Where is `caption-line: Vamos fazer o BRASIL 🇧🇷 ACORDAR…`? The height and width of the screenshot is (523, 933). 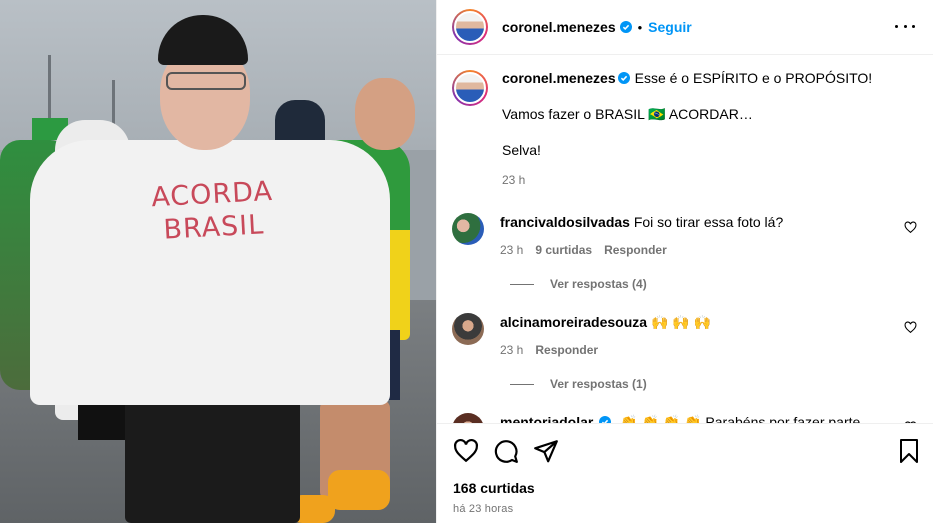 caption-line: Vamos fazer o BRASIL 🇧🇷 ACORDAR… is located at coordinates (627, 114).